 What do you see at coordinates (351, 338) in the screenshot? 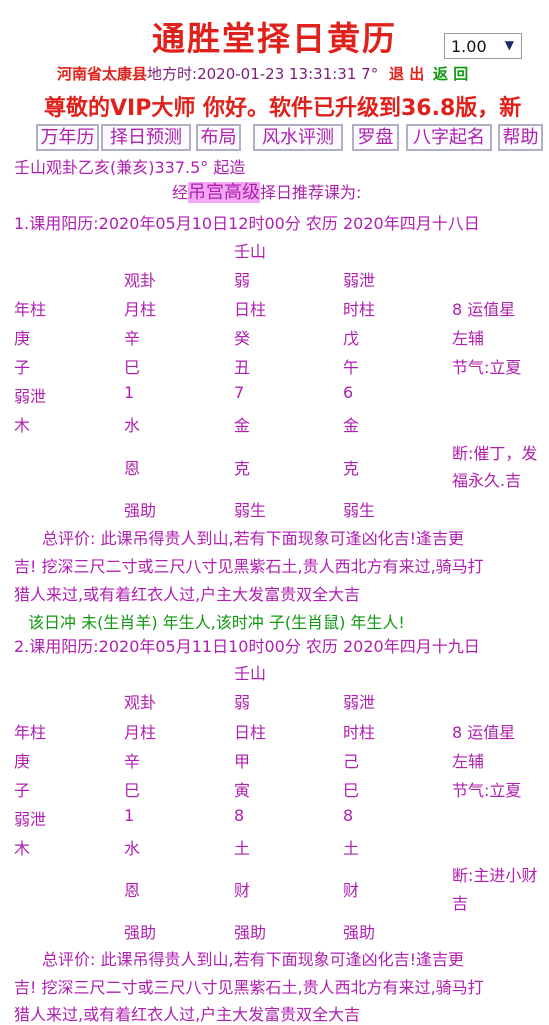
I see `stem-cell: 戊` at bounding box center [351, 338].